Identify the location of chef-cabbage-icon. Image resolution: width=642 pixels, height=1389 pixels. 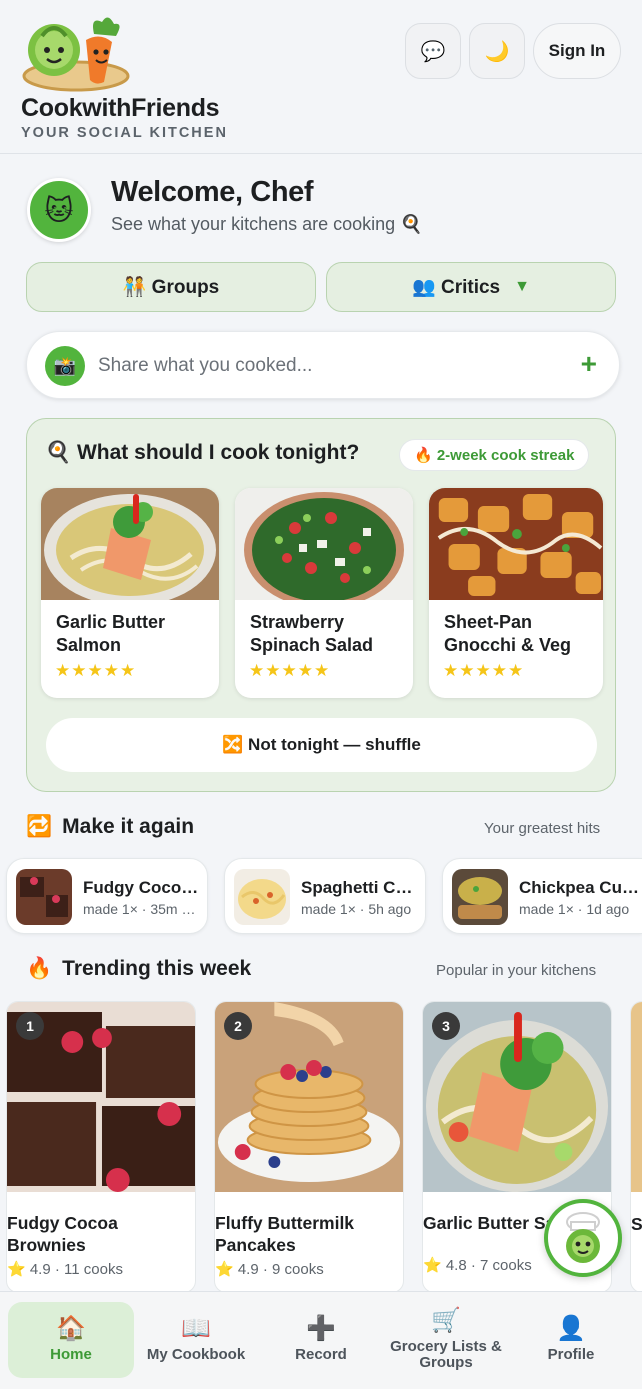
(583, 1237).